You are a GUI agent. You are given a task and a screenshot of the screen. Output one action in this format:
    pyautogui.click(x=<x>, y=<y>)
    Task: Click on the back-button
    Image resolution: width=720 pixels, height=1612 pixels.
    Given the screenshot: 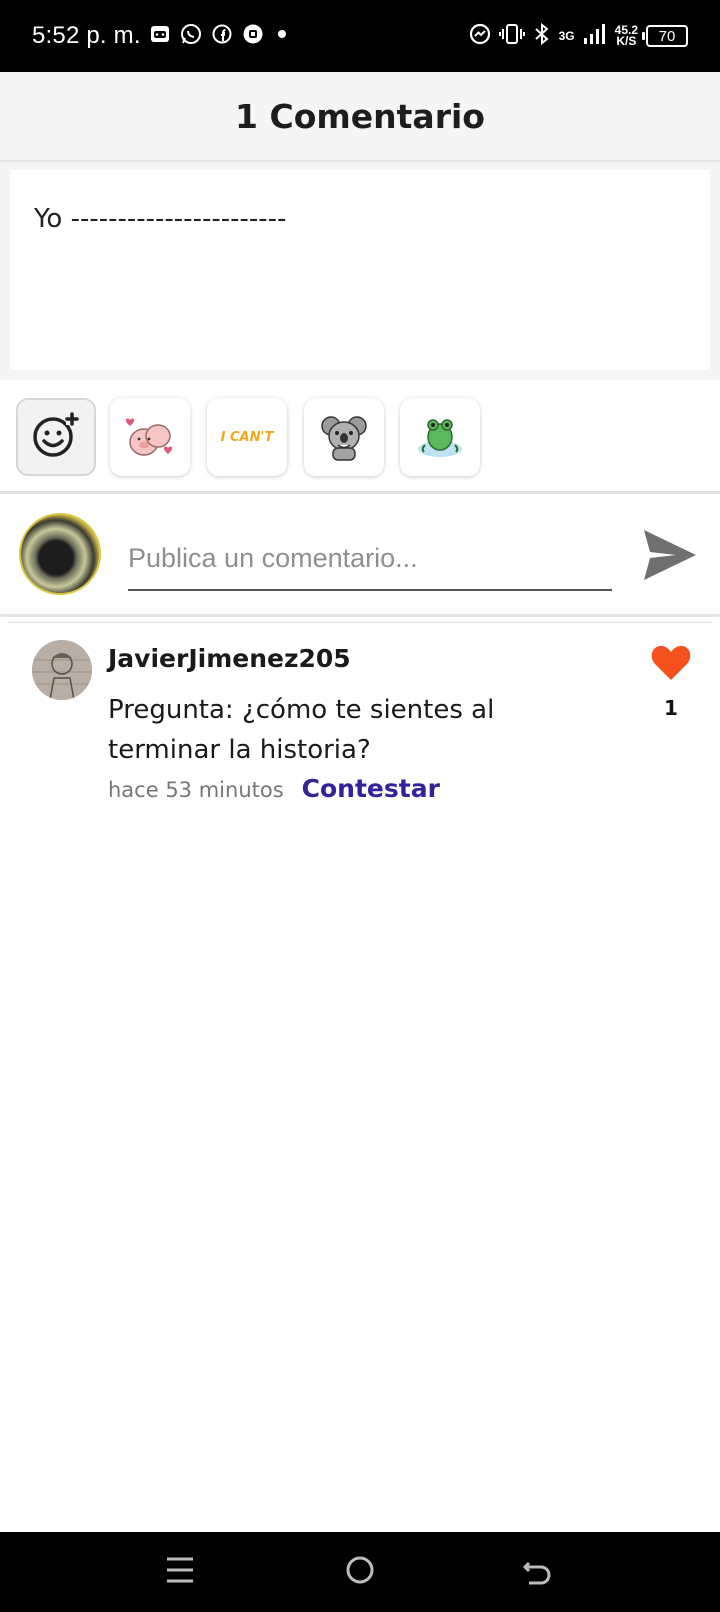 What is the action you would take?
    pyautogui.click(x=538, y=1572)
    